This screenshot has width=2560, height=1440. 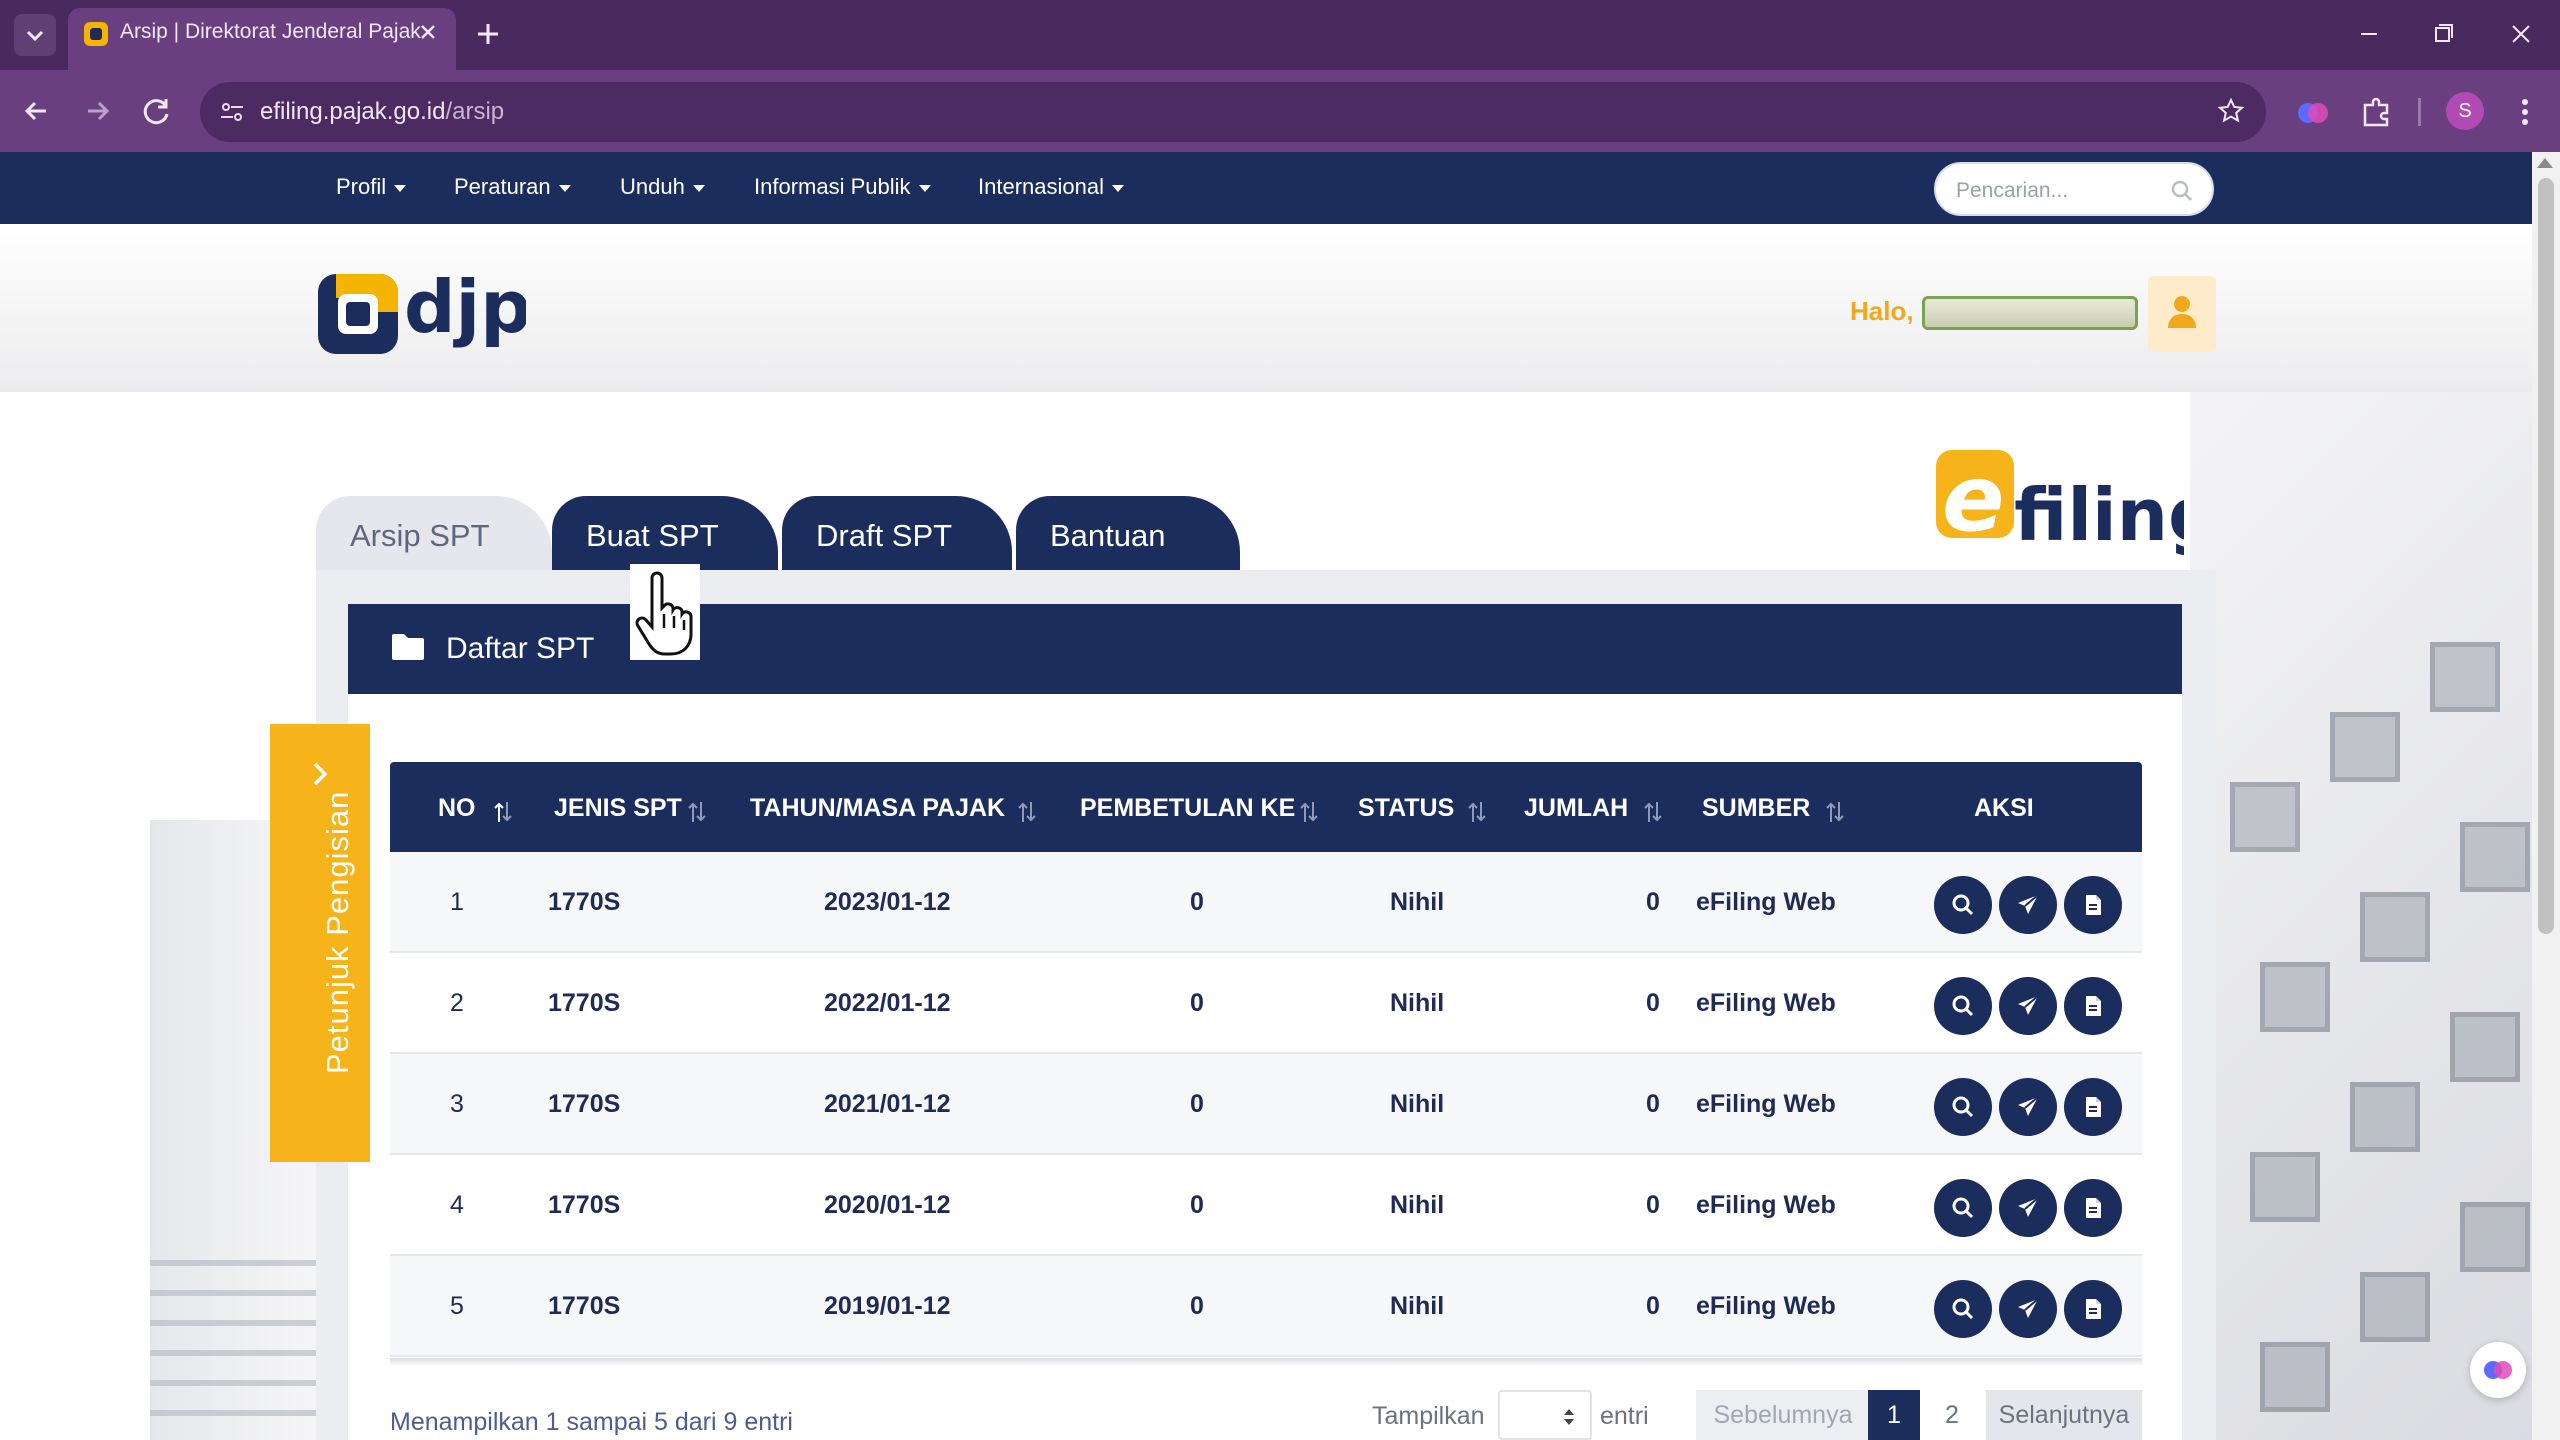 What do you see at coordinates (1576, 808) in the screenshot?
I see `column-header-jumlah: JUMLAH` at bounding box center [1576, 808].